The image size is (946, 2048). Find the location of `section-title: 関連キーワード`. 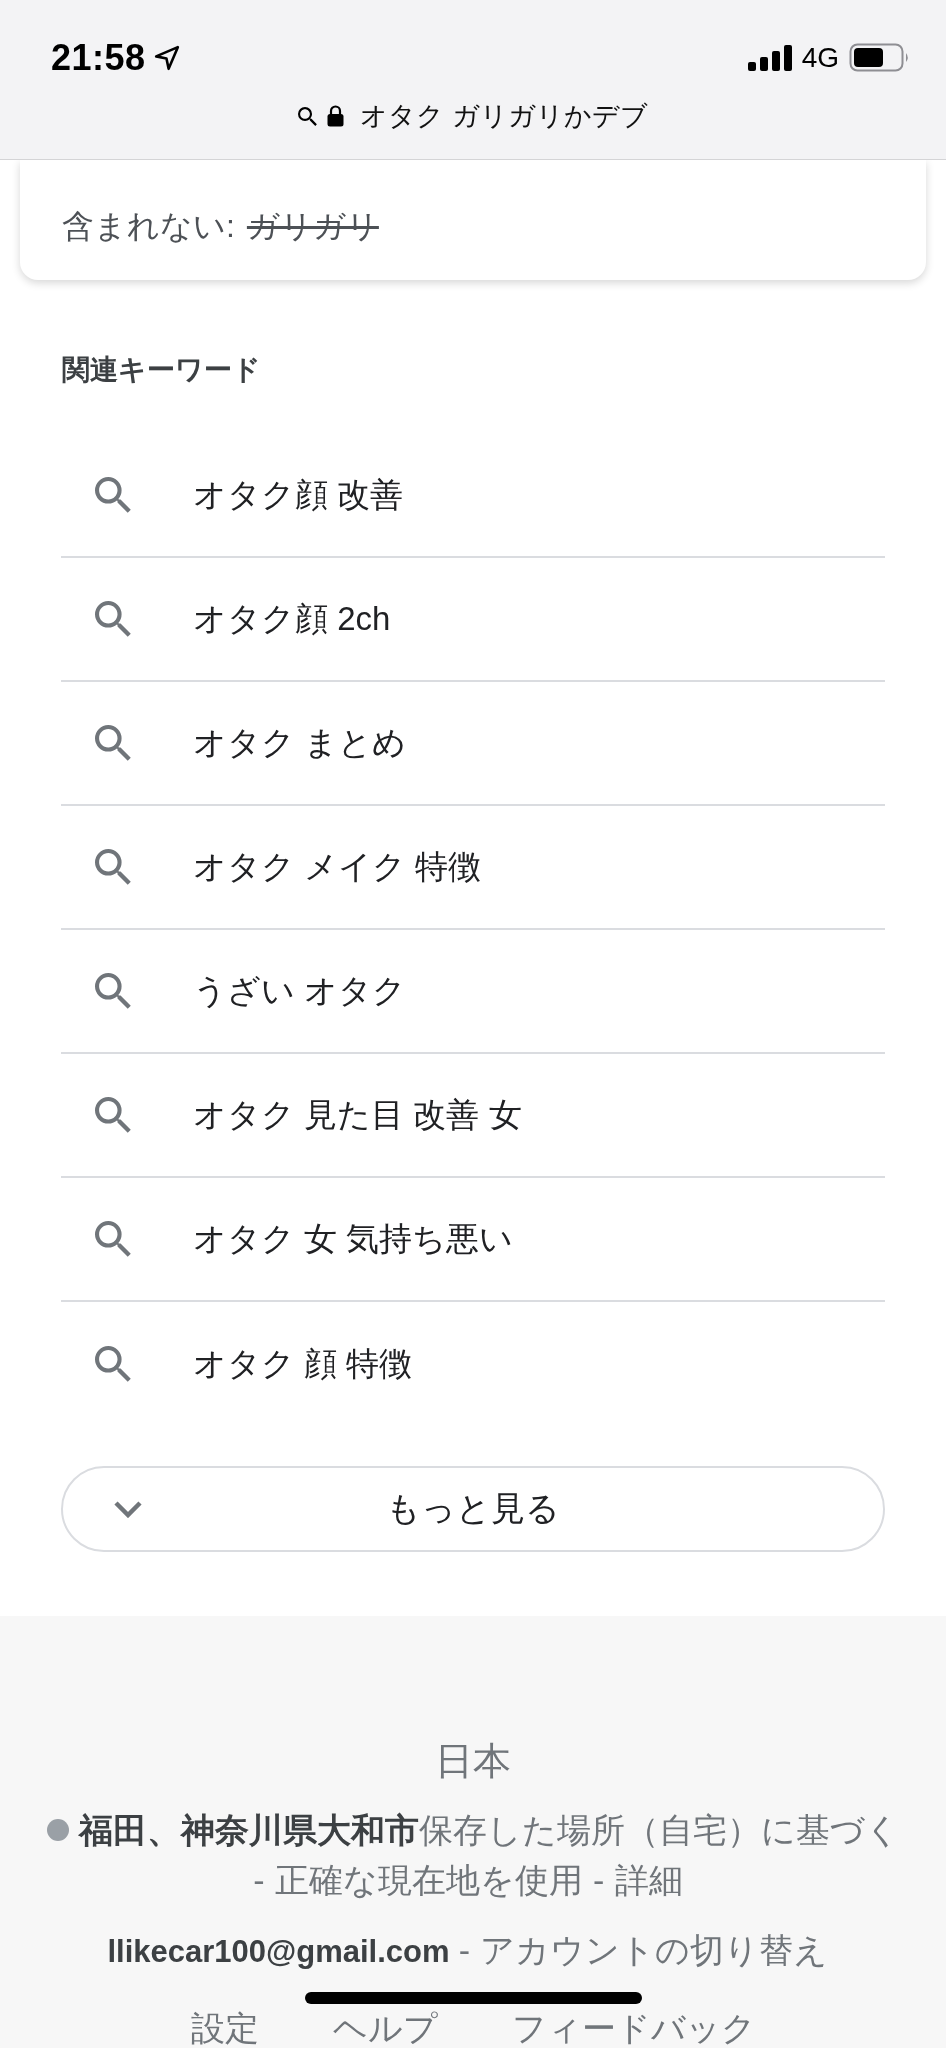

section-title: 関連キーワード is located at coordinates (161, 370).